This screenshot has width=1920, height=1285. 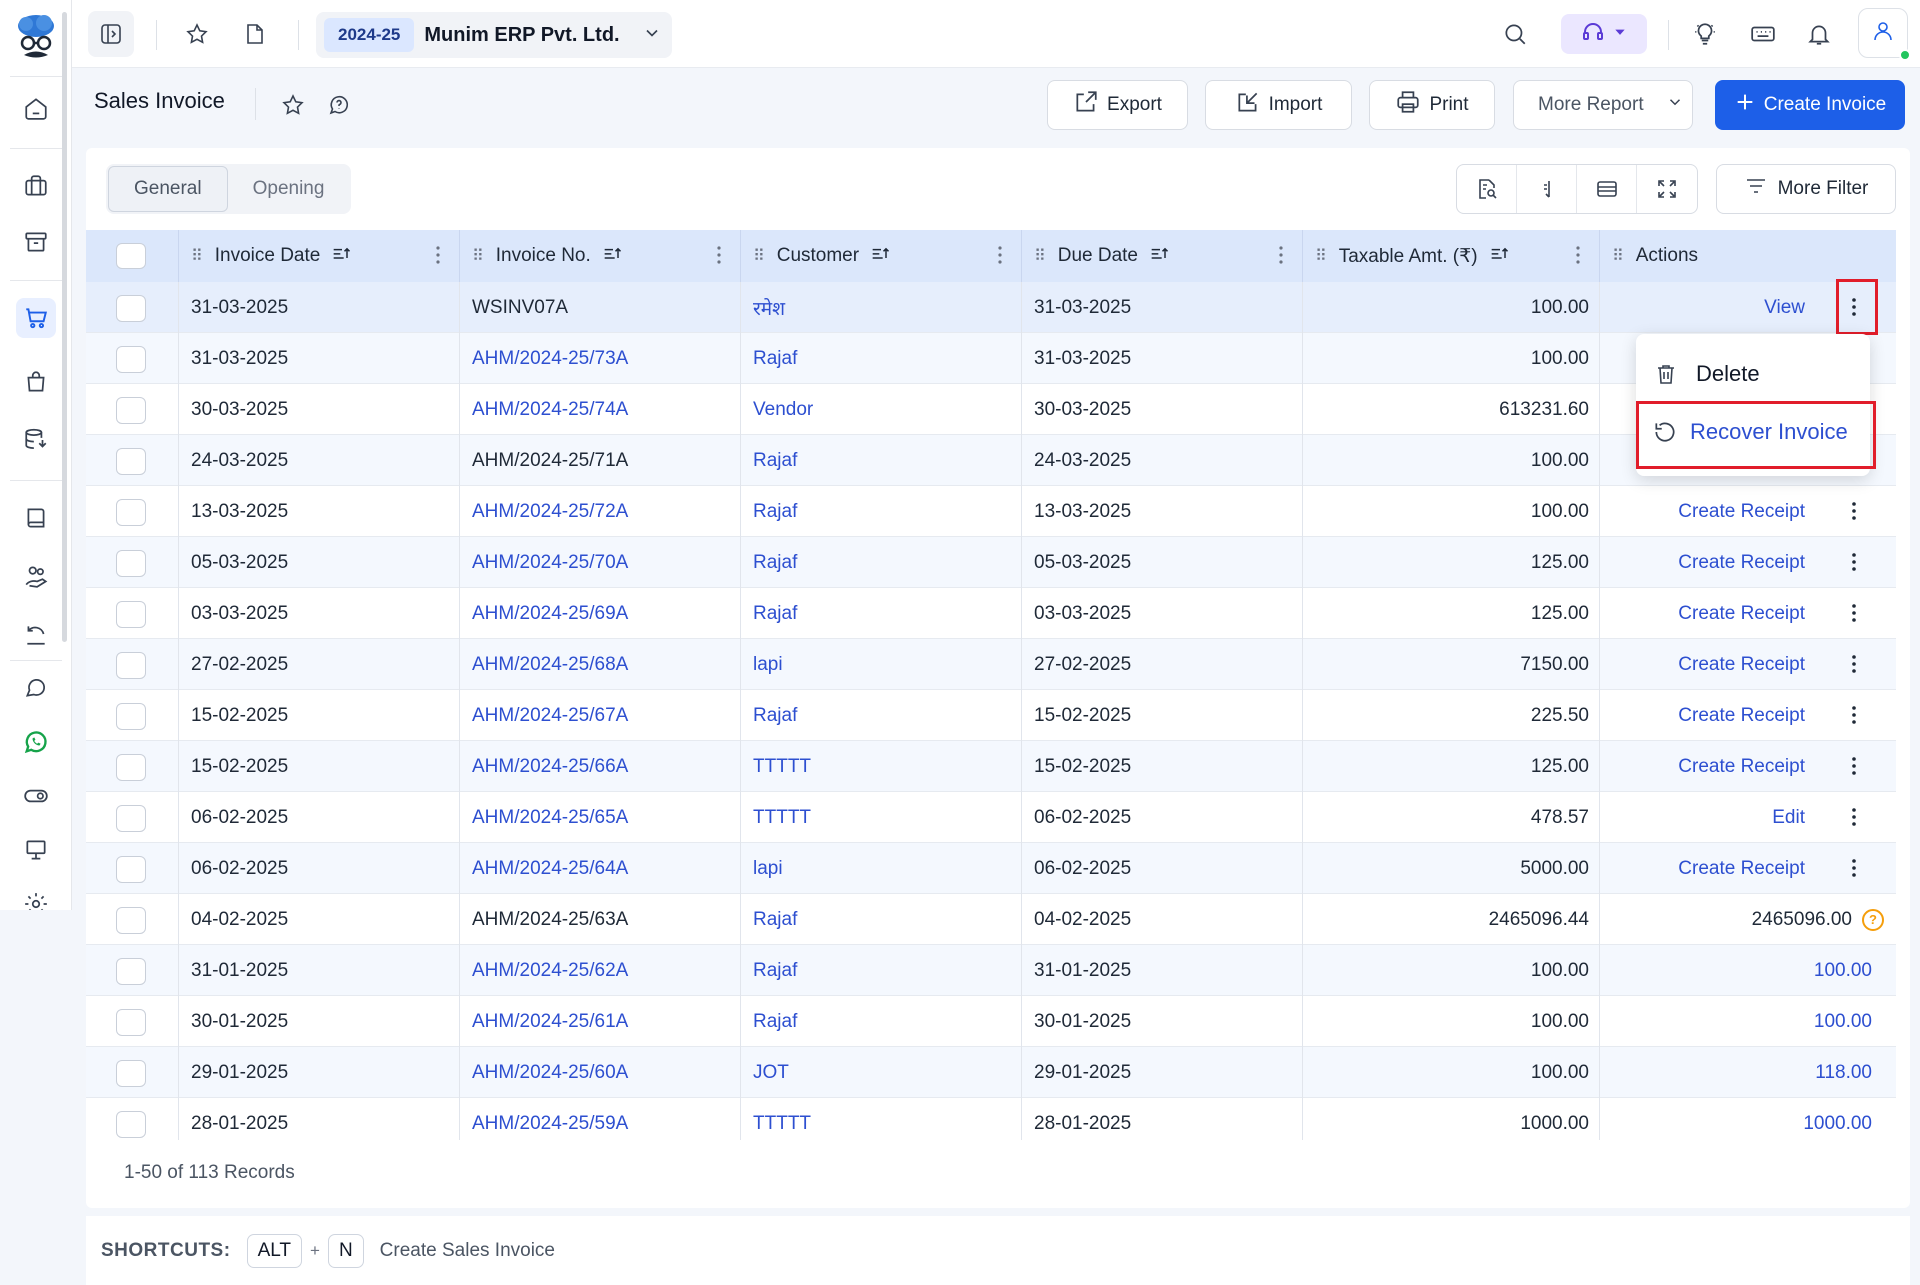 What do you see at coordinates (600, 664) in the screenshot?
I see `cell-invoice-no: AHM/2024-25/68A` at bounding box center [600, 664].